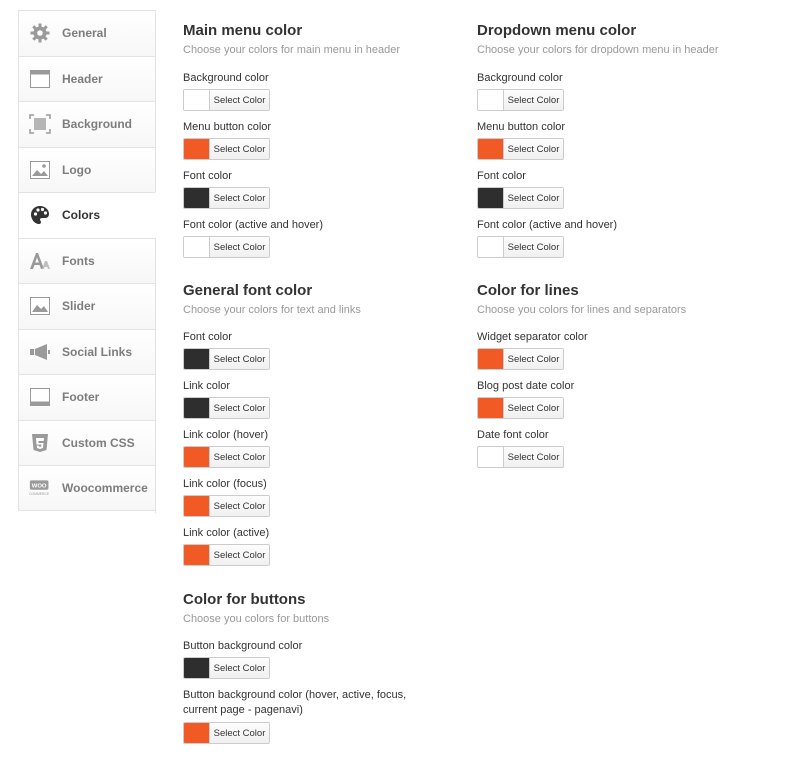 This screenshot has width=790, height=760. What do you see at coordinates (40, 443) in the screenshot?
I see `css3-icon` at bounding box center [40, 443].